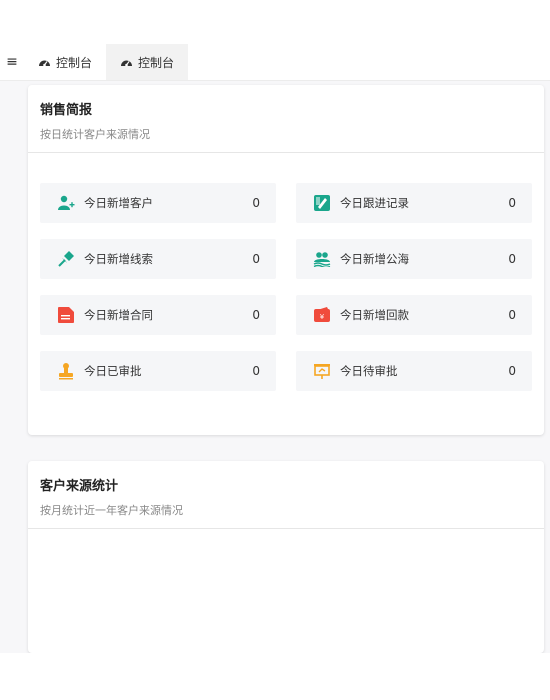  I want to click on stat-label: 今日新增线索, so click(118, 259).